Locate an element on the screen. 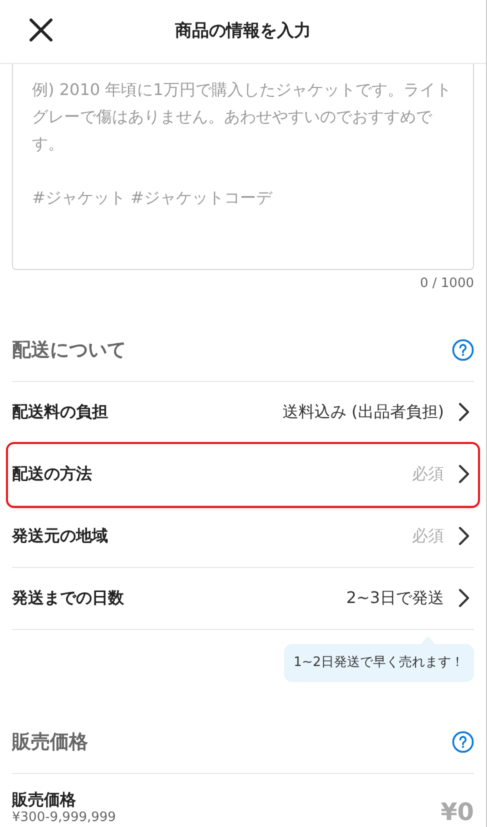 The width and height of the screenshot is (487, 827). close-button is located at coordinates (41, 30).